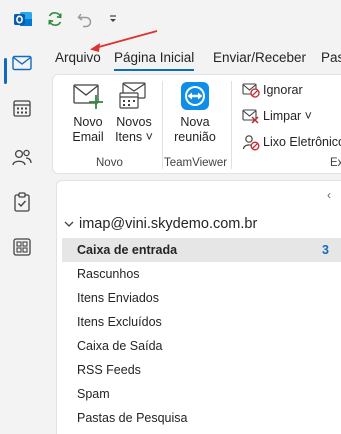  Describe the element at coordinates (23, 19) in the screenshot. I see `outlook-logo-icon` at that location.